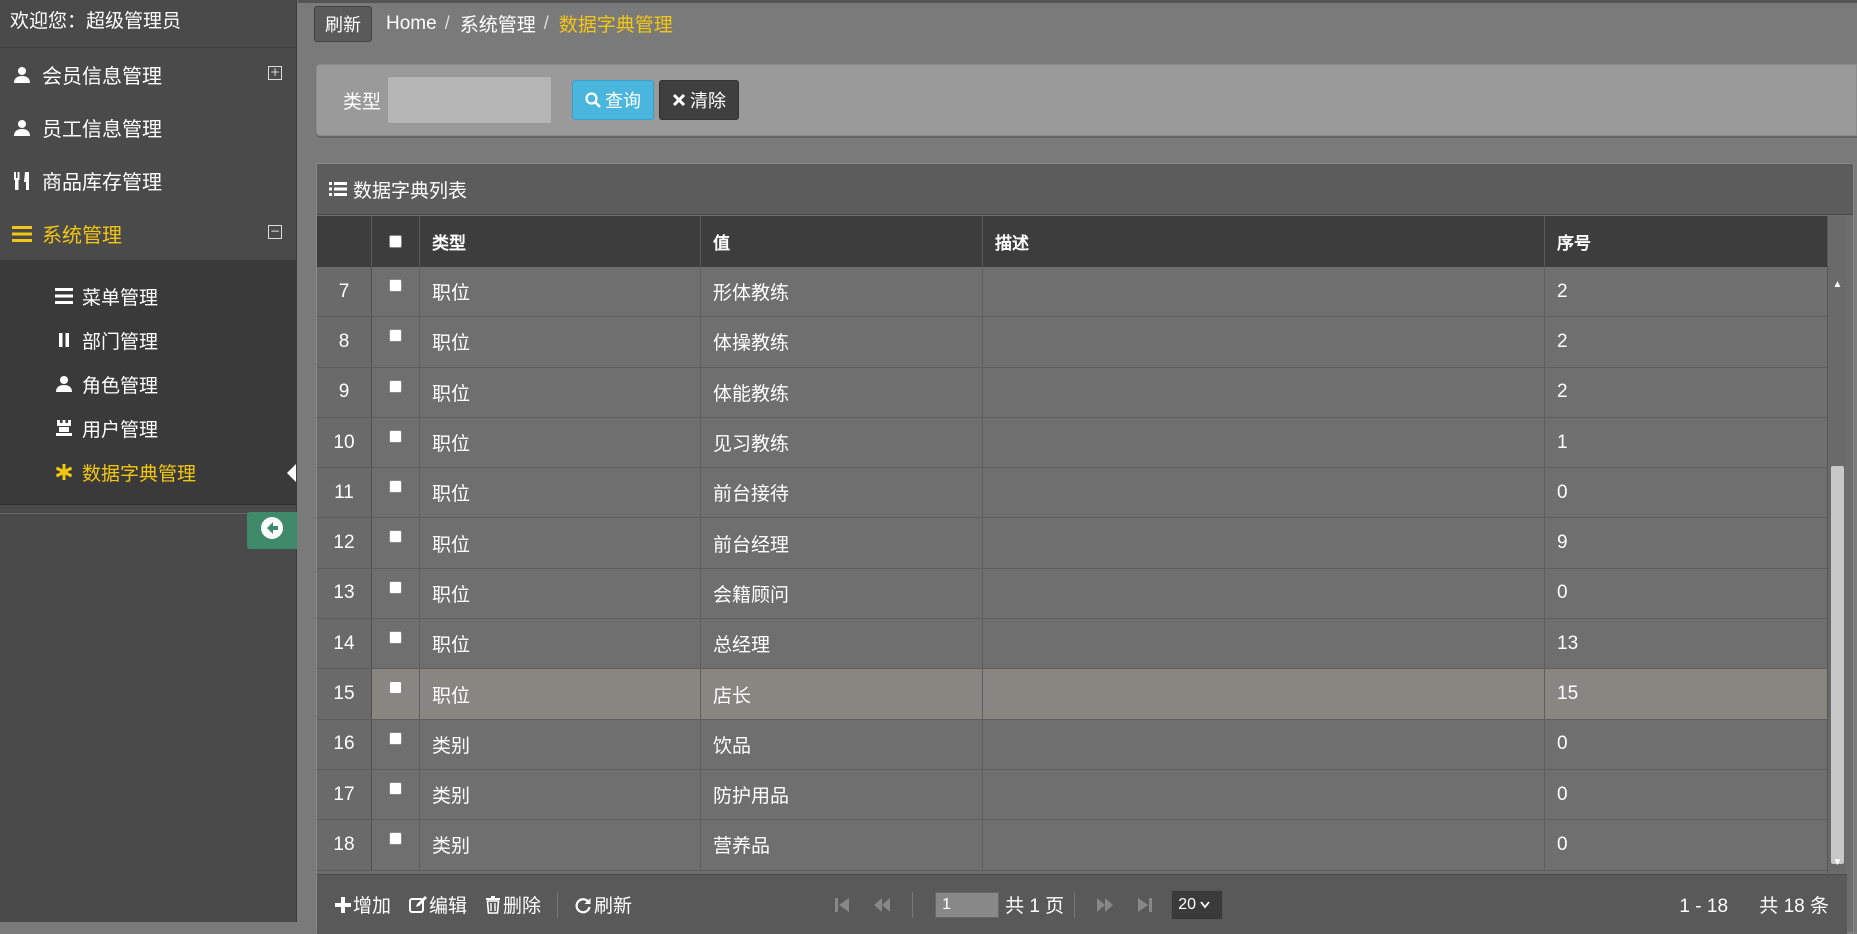 The height and width of the screenshot is (934, 1857). I want to click on table-row: 10 职位 见习教练 1, so click(1072, 443).